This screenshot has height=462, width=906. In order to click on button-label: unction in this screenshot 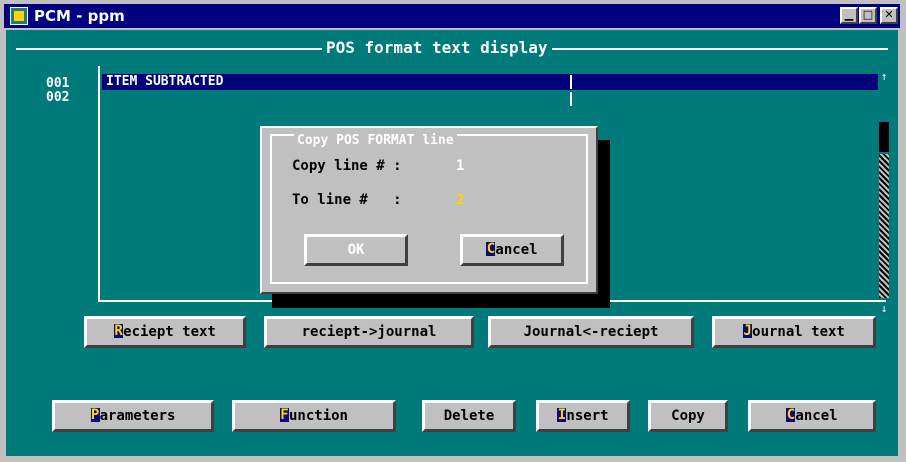, I will do `click(318, 416)`.